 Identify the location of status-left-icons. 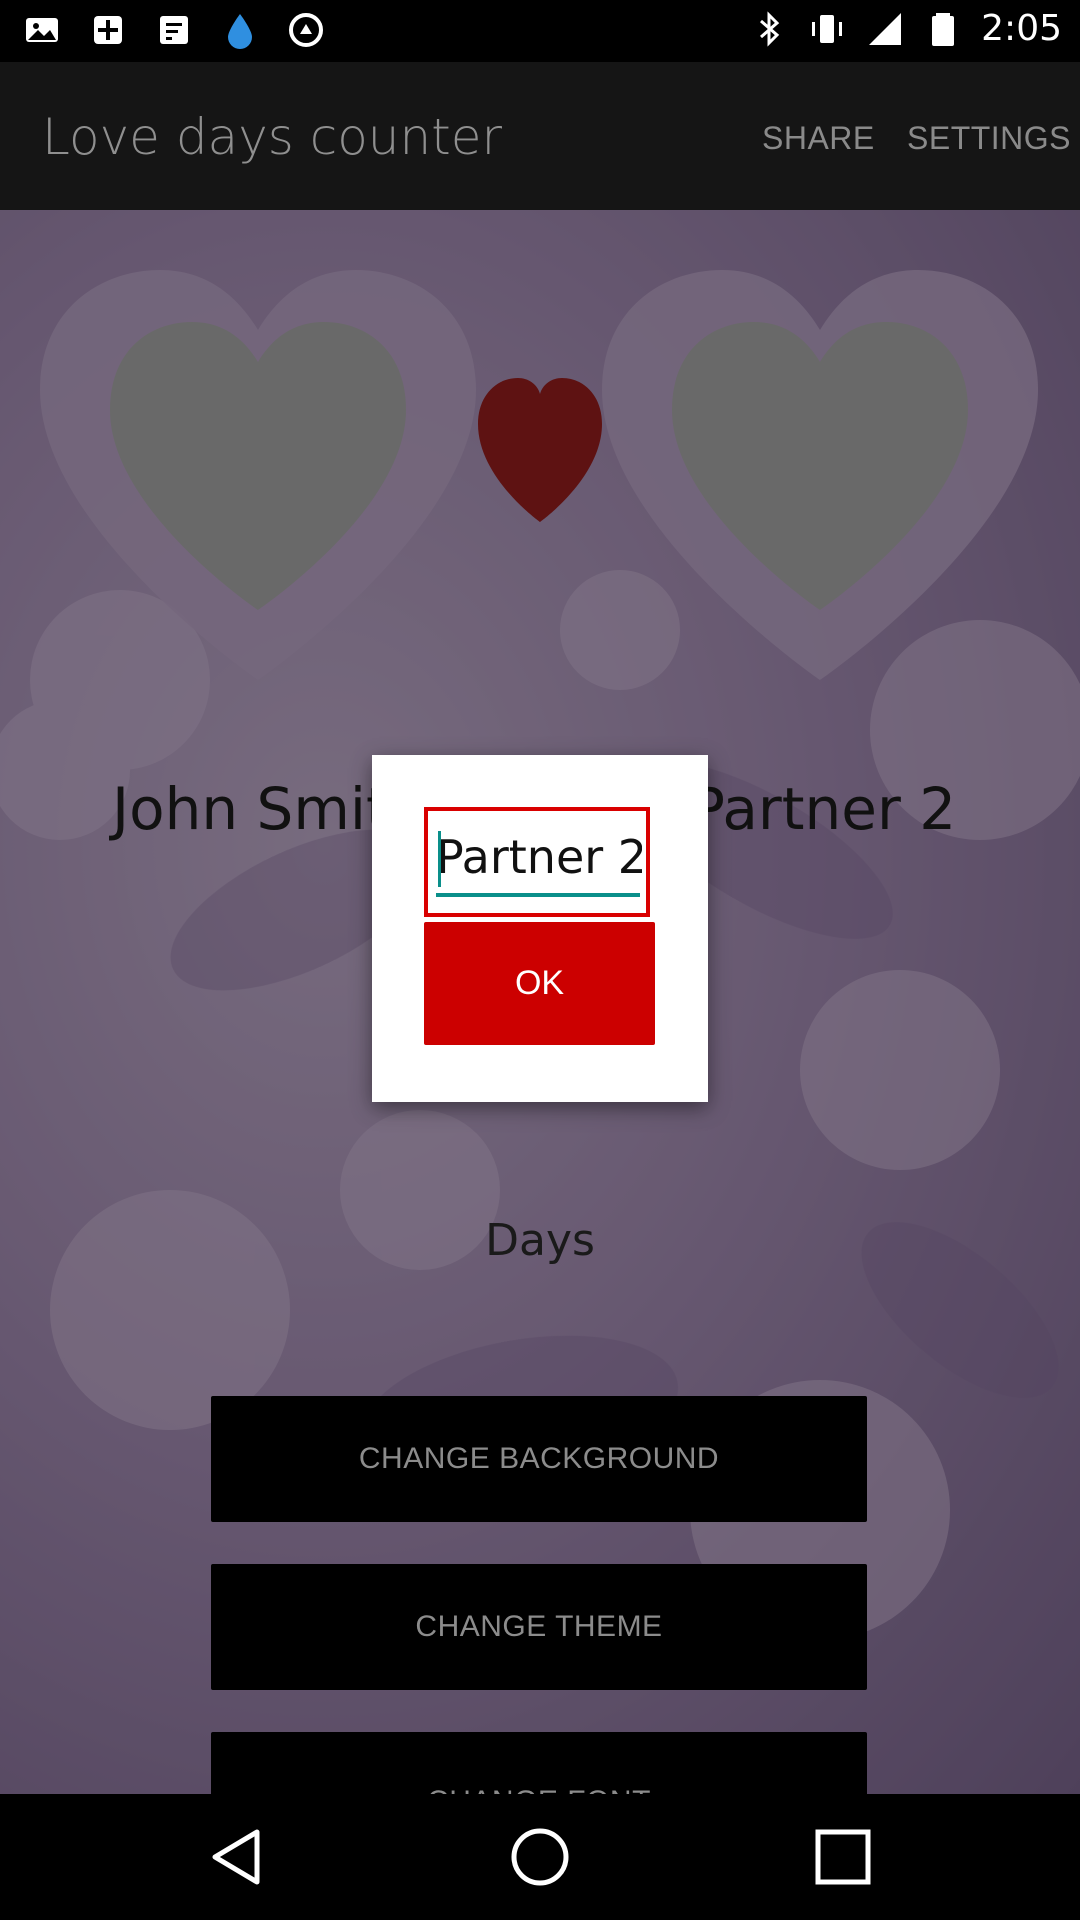
(174, 30).